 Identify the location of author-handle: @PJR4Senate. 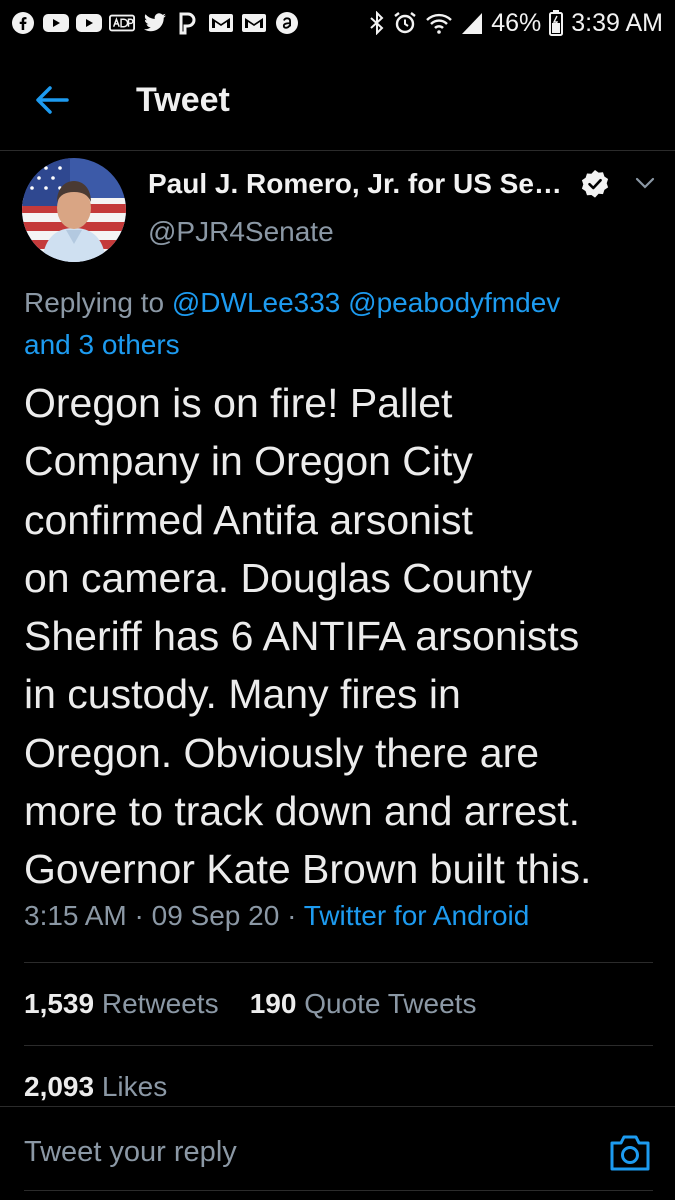
(241, 232).